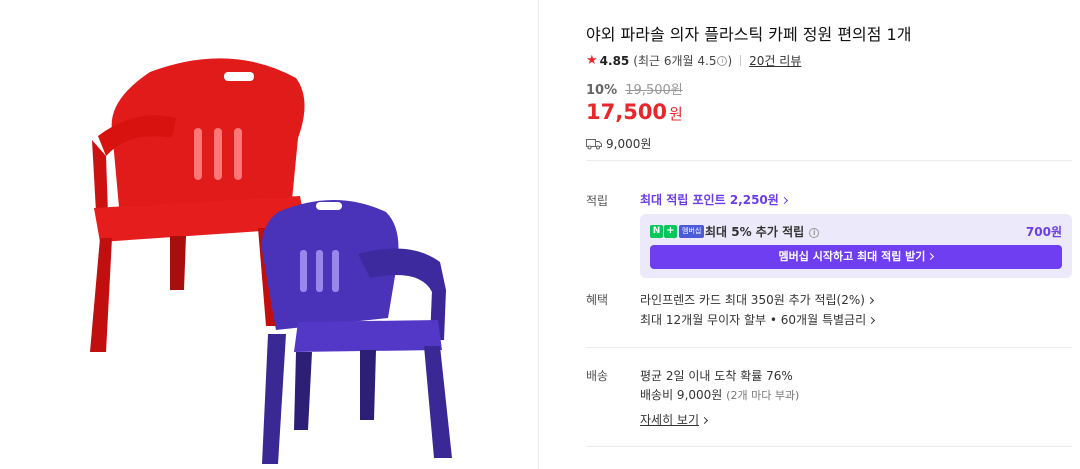 The image size is (1080, 469). I want to click on naver-plus-badge: N + 멤버십, so click(677, 231).